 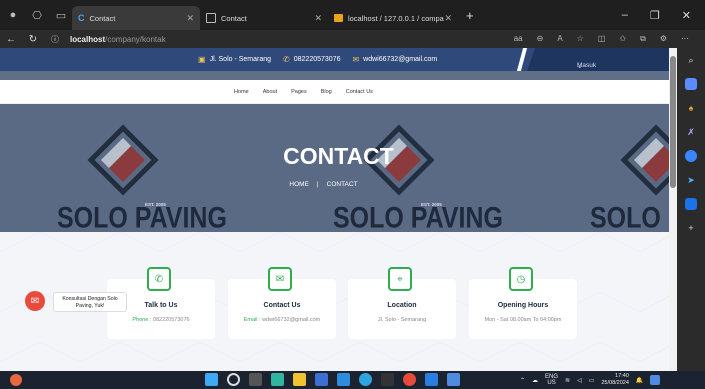 What do you see at coordinates (202, 59) in the screenshot?
I see `map-pin-icon: ▣` at bounding box center [202, 59].